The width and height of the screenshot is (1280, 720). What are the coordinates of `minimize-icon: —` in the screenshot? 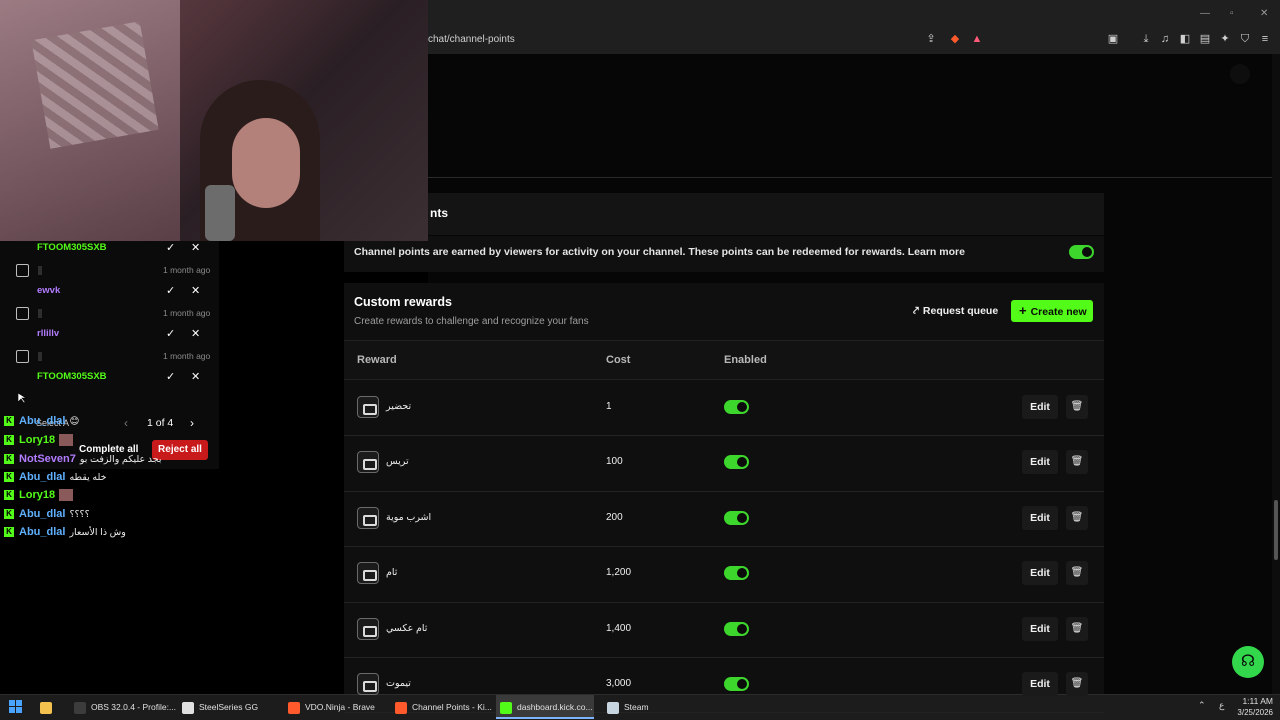 It's located at (1205, 13).